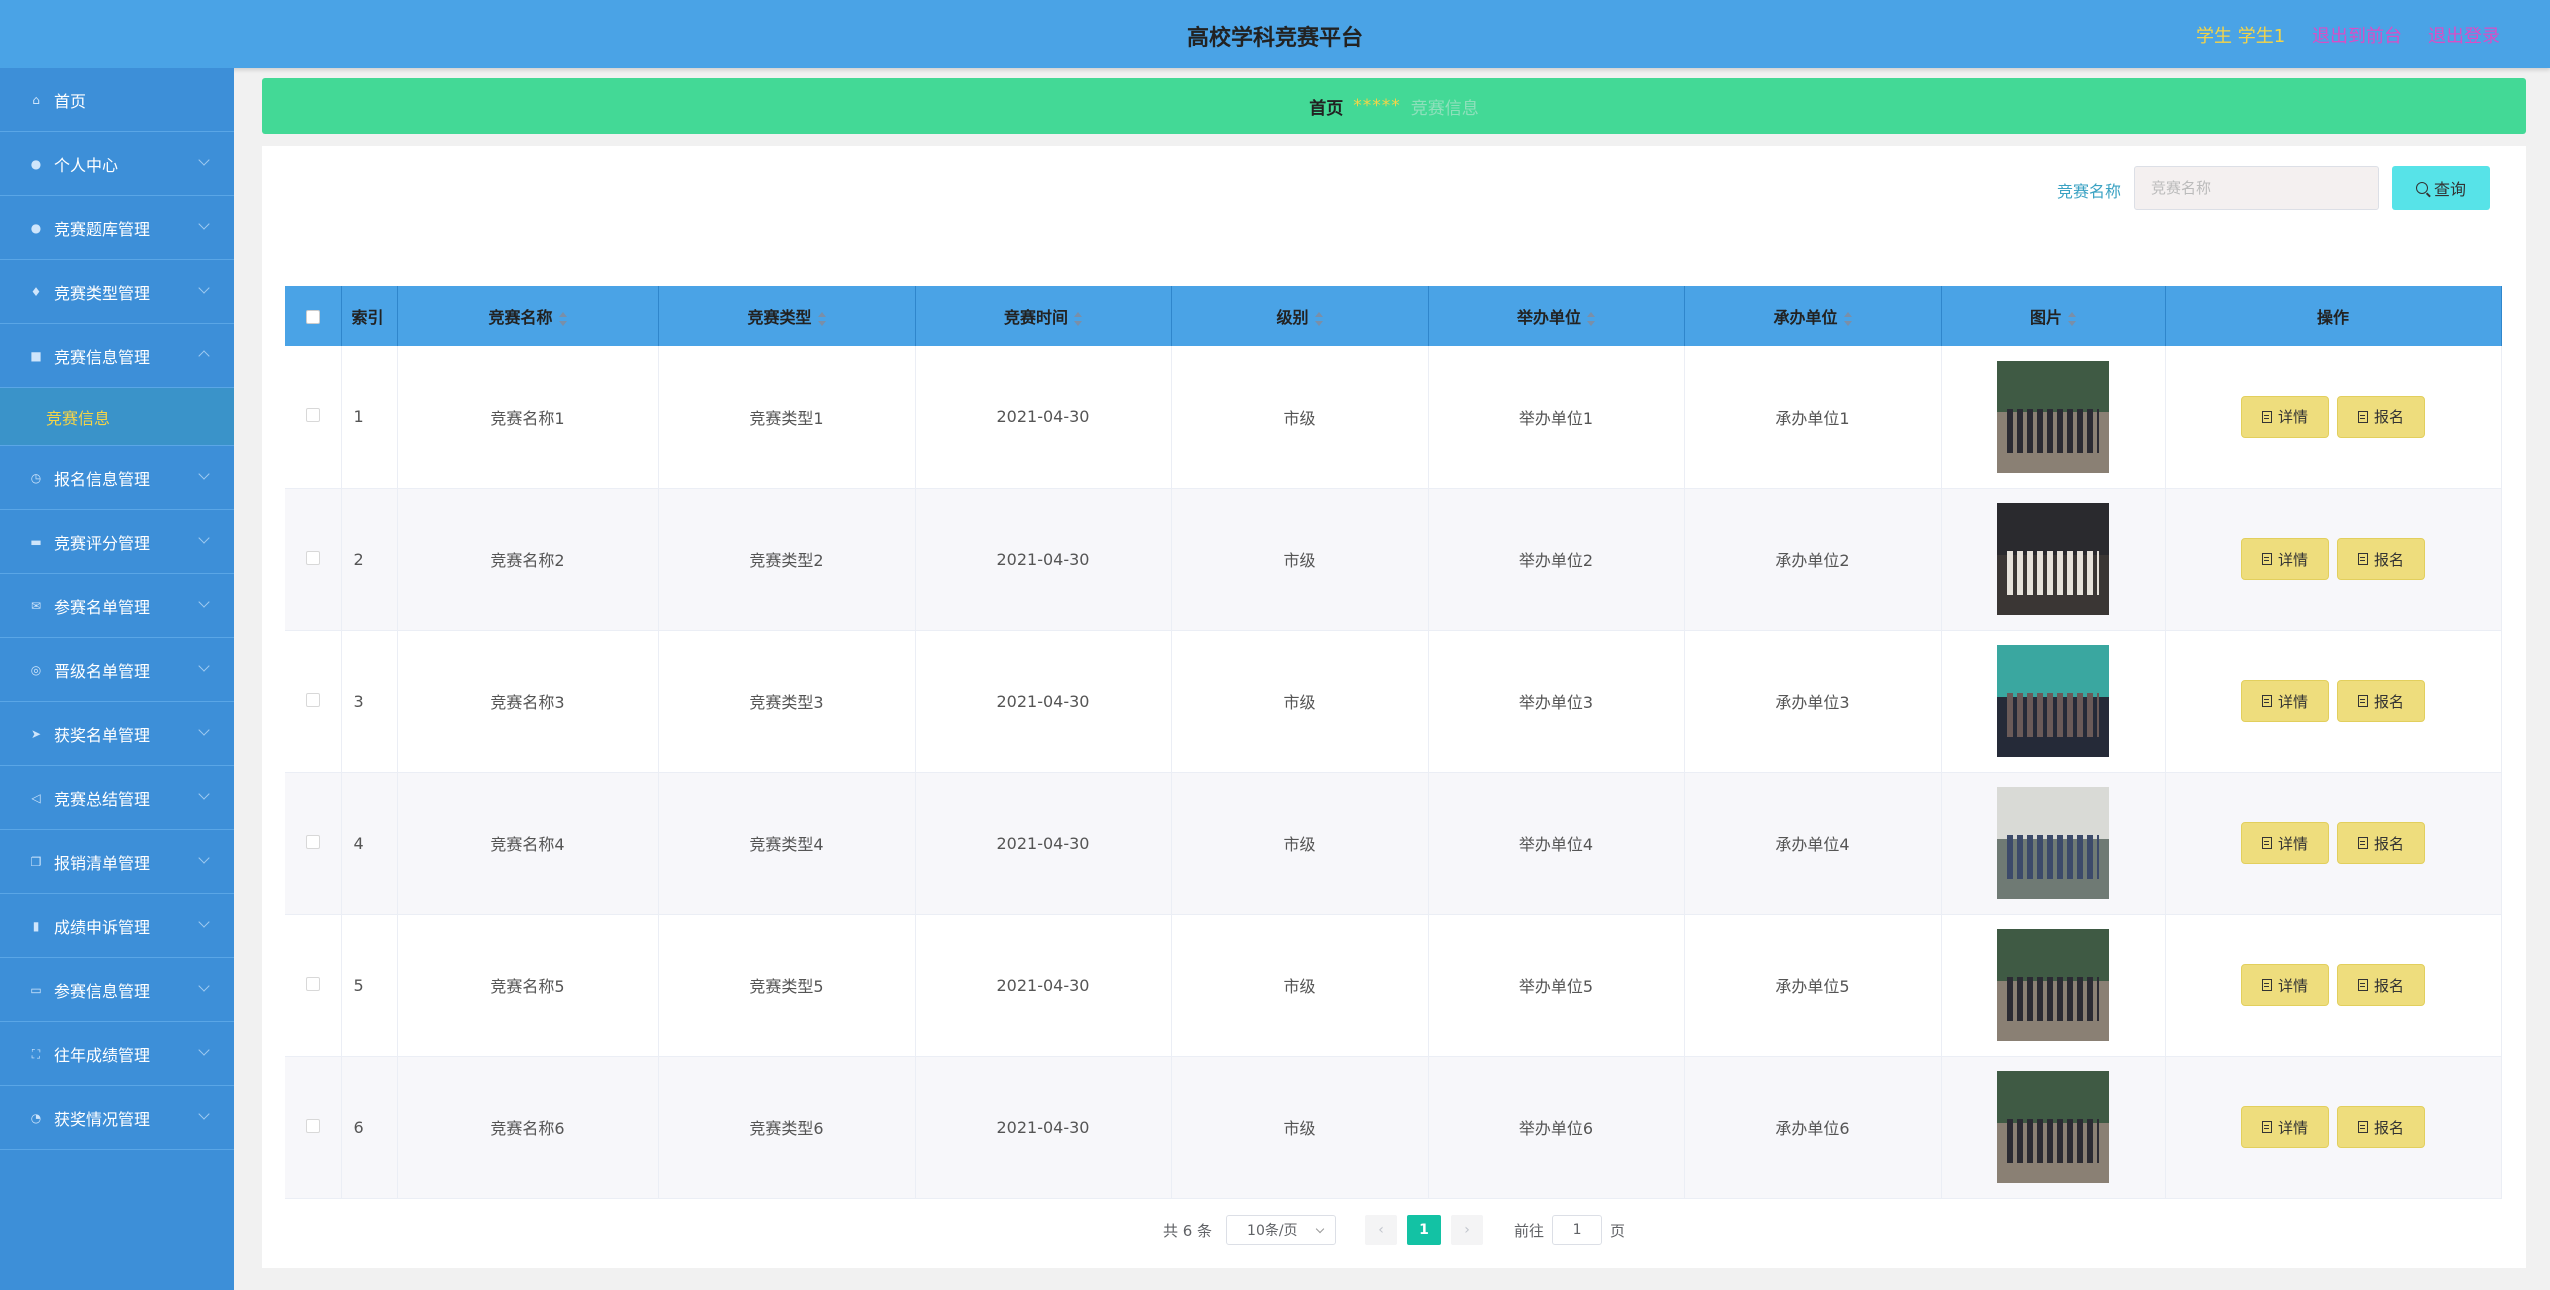  What do you see at coordinates (36, 477) in the screenshot?
I see `clock-icon: ◷` at bounding box center [36, 477].